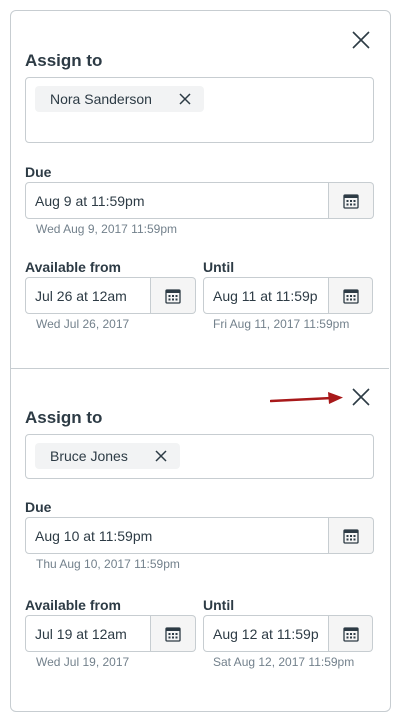 The height and width of the screenshot is (712, 401). What do you see at coordinates (88, 633) in the screenshot?
I see `available-from-input: Jul 19 at 12am` at bounding box center [88, 633].